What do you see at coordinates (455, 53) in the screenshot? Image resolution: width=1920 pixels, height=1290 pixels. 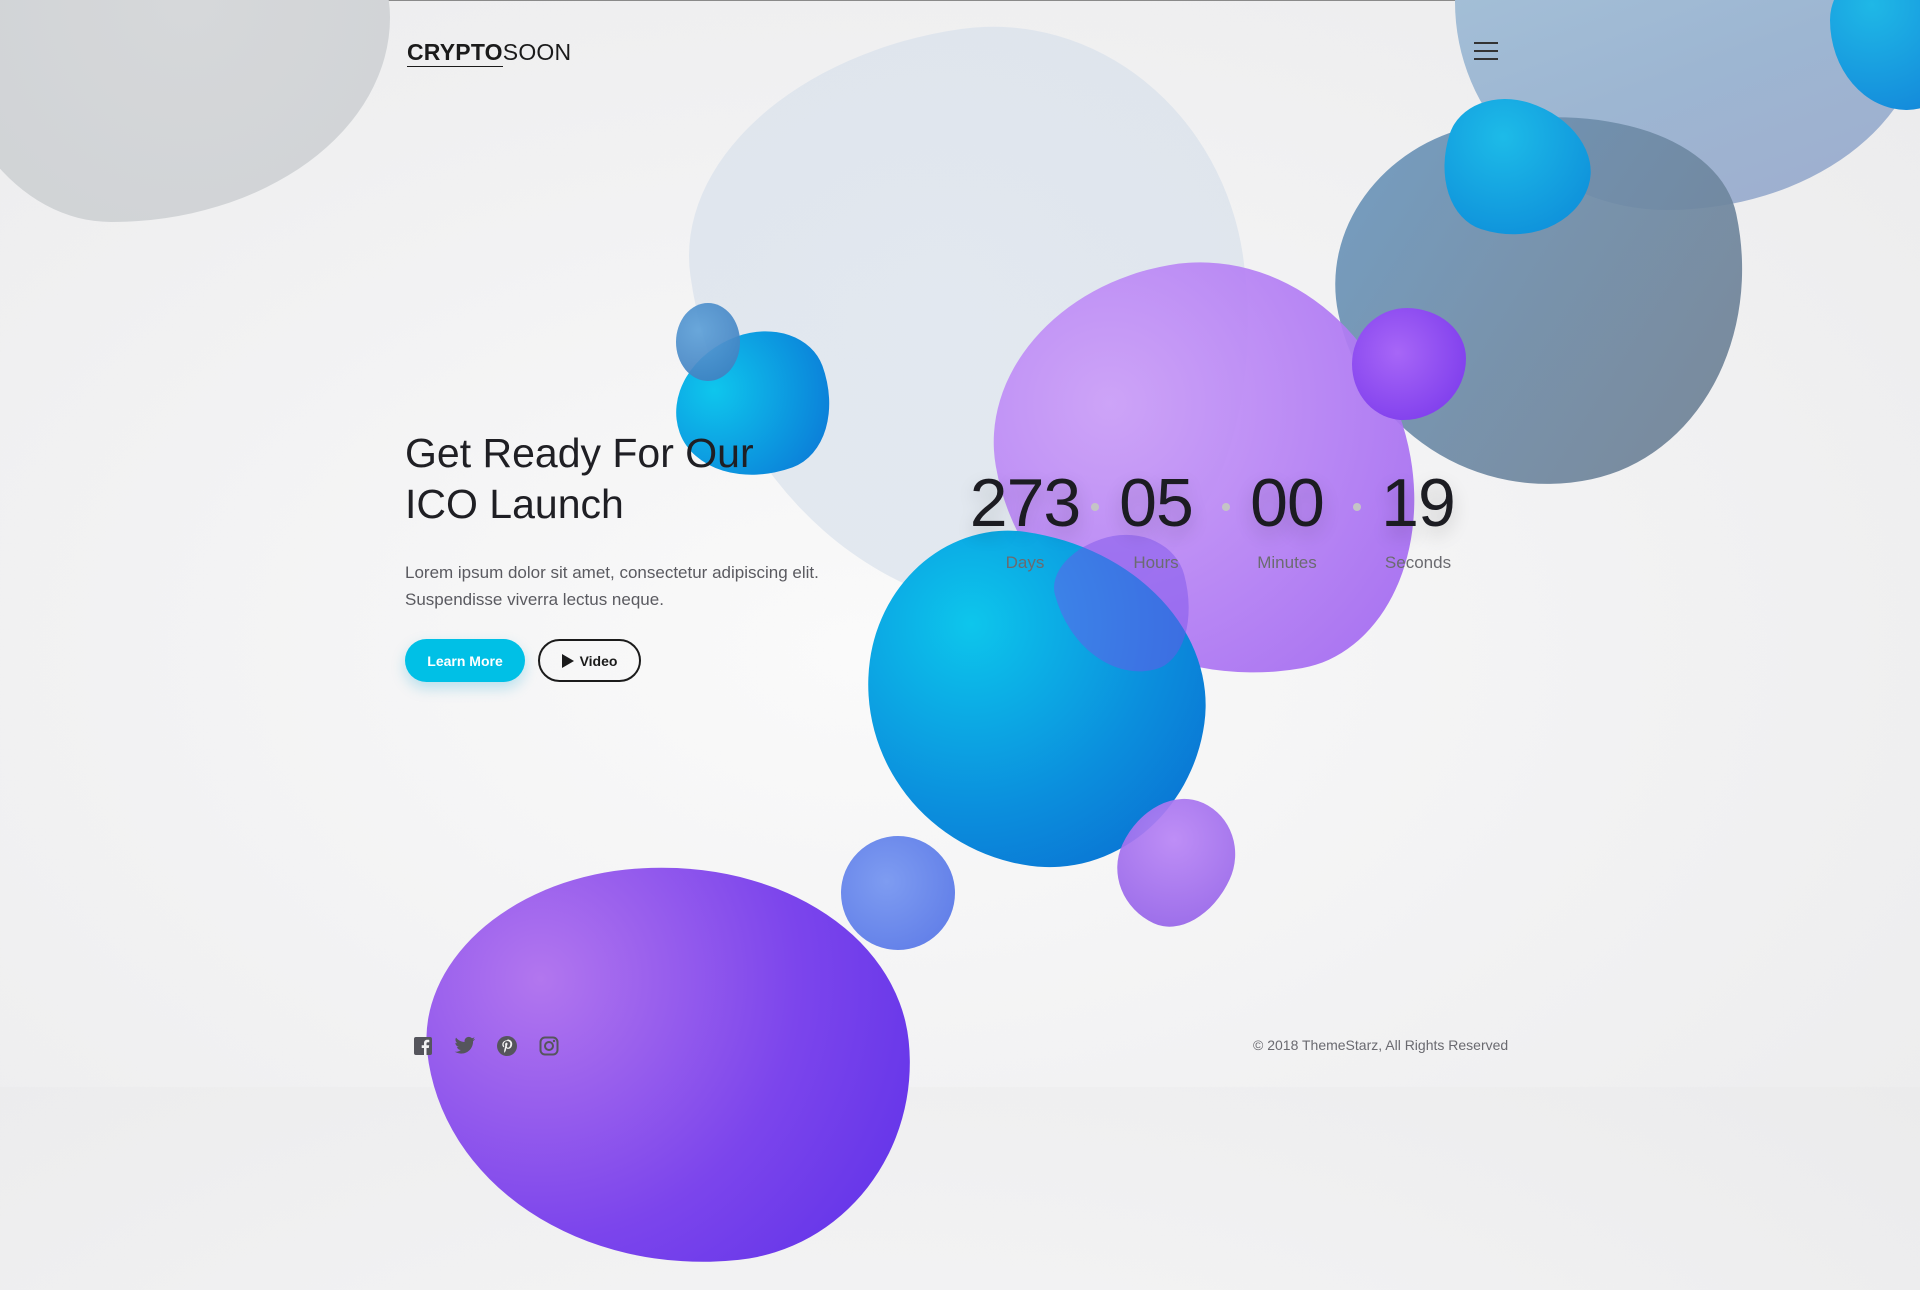 I see `logo-bold-text: CRYPTO` at bounding box center [455, 53].